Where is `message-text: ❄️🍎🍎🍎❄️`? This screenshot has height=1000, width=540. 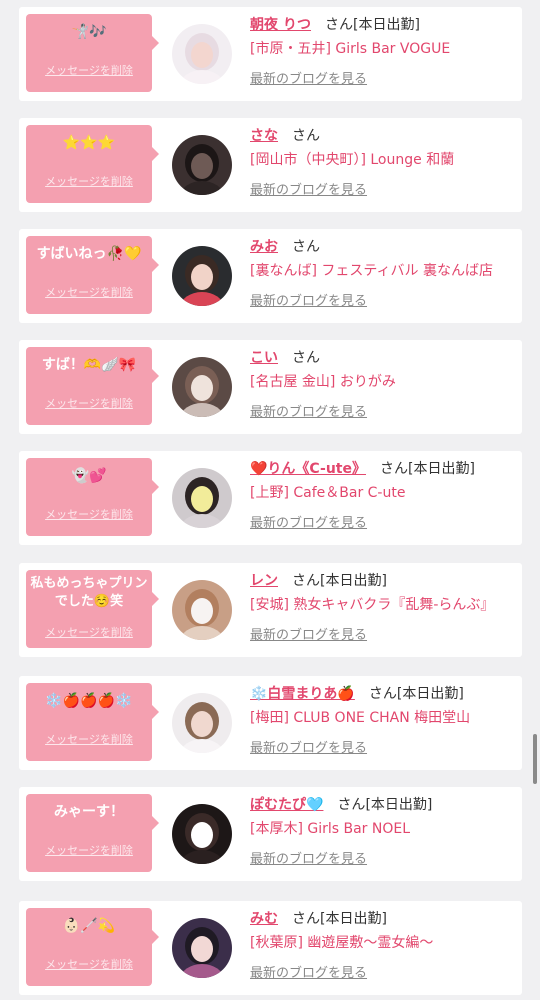
message-text: ❄️🍎🍎🍎❄️ is located at coordinates (89, 701).